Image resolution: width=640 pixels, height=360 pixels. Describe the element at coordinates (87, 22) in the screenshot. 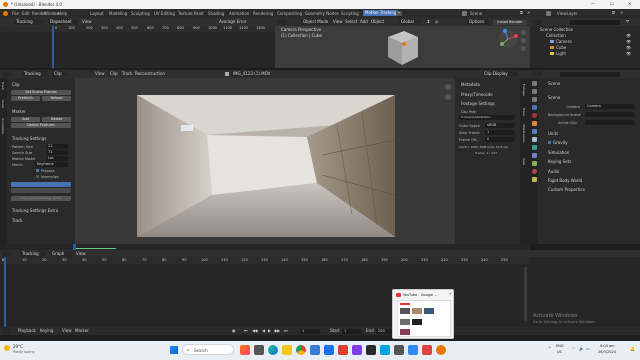

I see `dopesheet-view-menu: View` at that location.